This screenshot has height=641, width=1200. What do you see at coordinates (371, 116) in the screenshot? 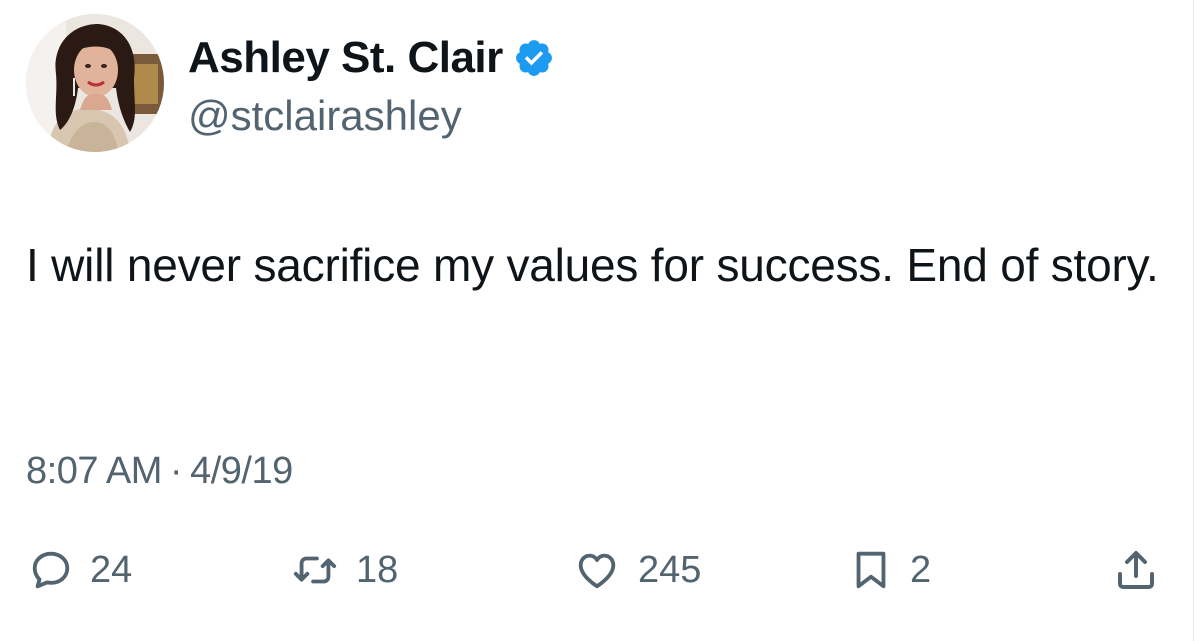
I see `user-handle: @stclairashley` at bounding box center [371, 116].